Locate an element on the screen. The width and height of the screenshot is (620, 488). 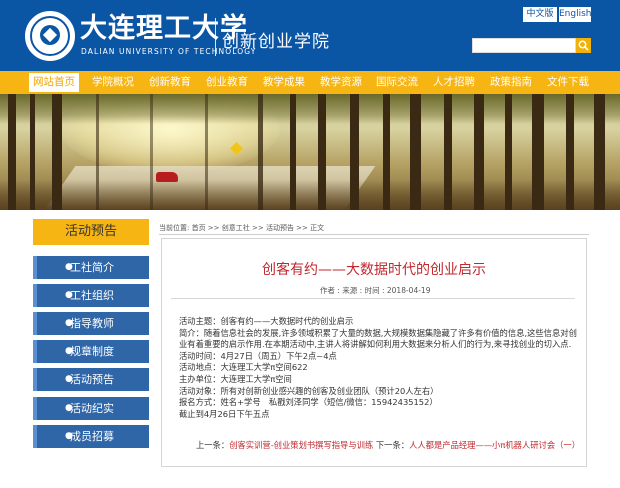
breadcrumb-divider is located at coordinates (374, 234).